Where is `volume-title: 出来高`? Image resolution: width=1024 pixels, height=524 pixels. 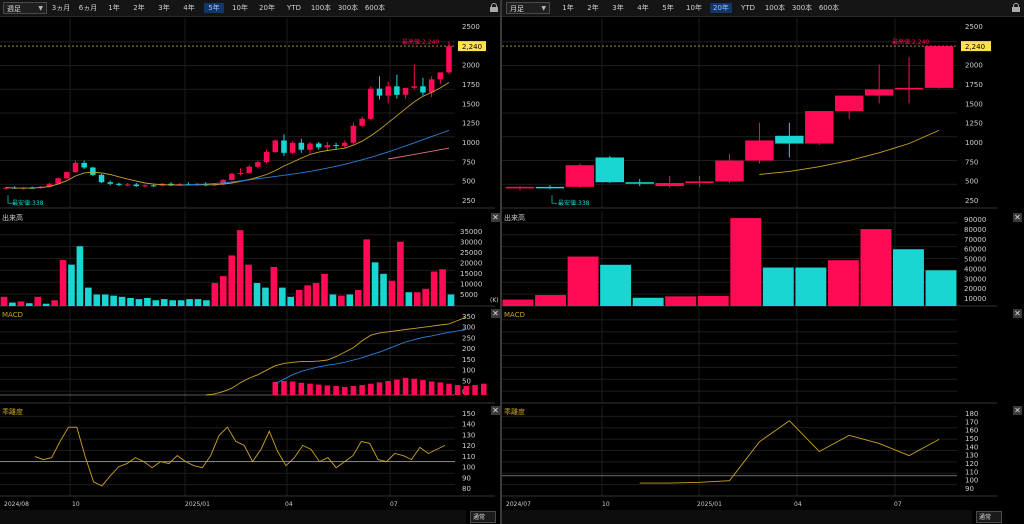
volume-title: 出来高 is located at coordinates (12, 217).